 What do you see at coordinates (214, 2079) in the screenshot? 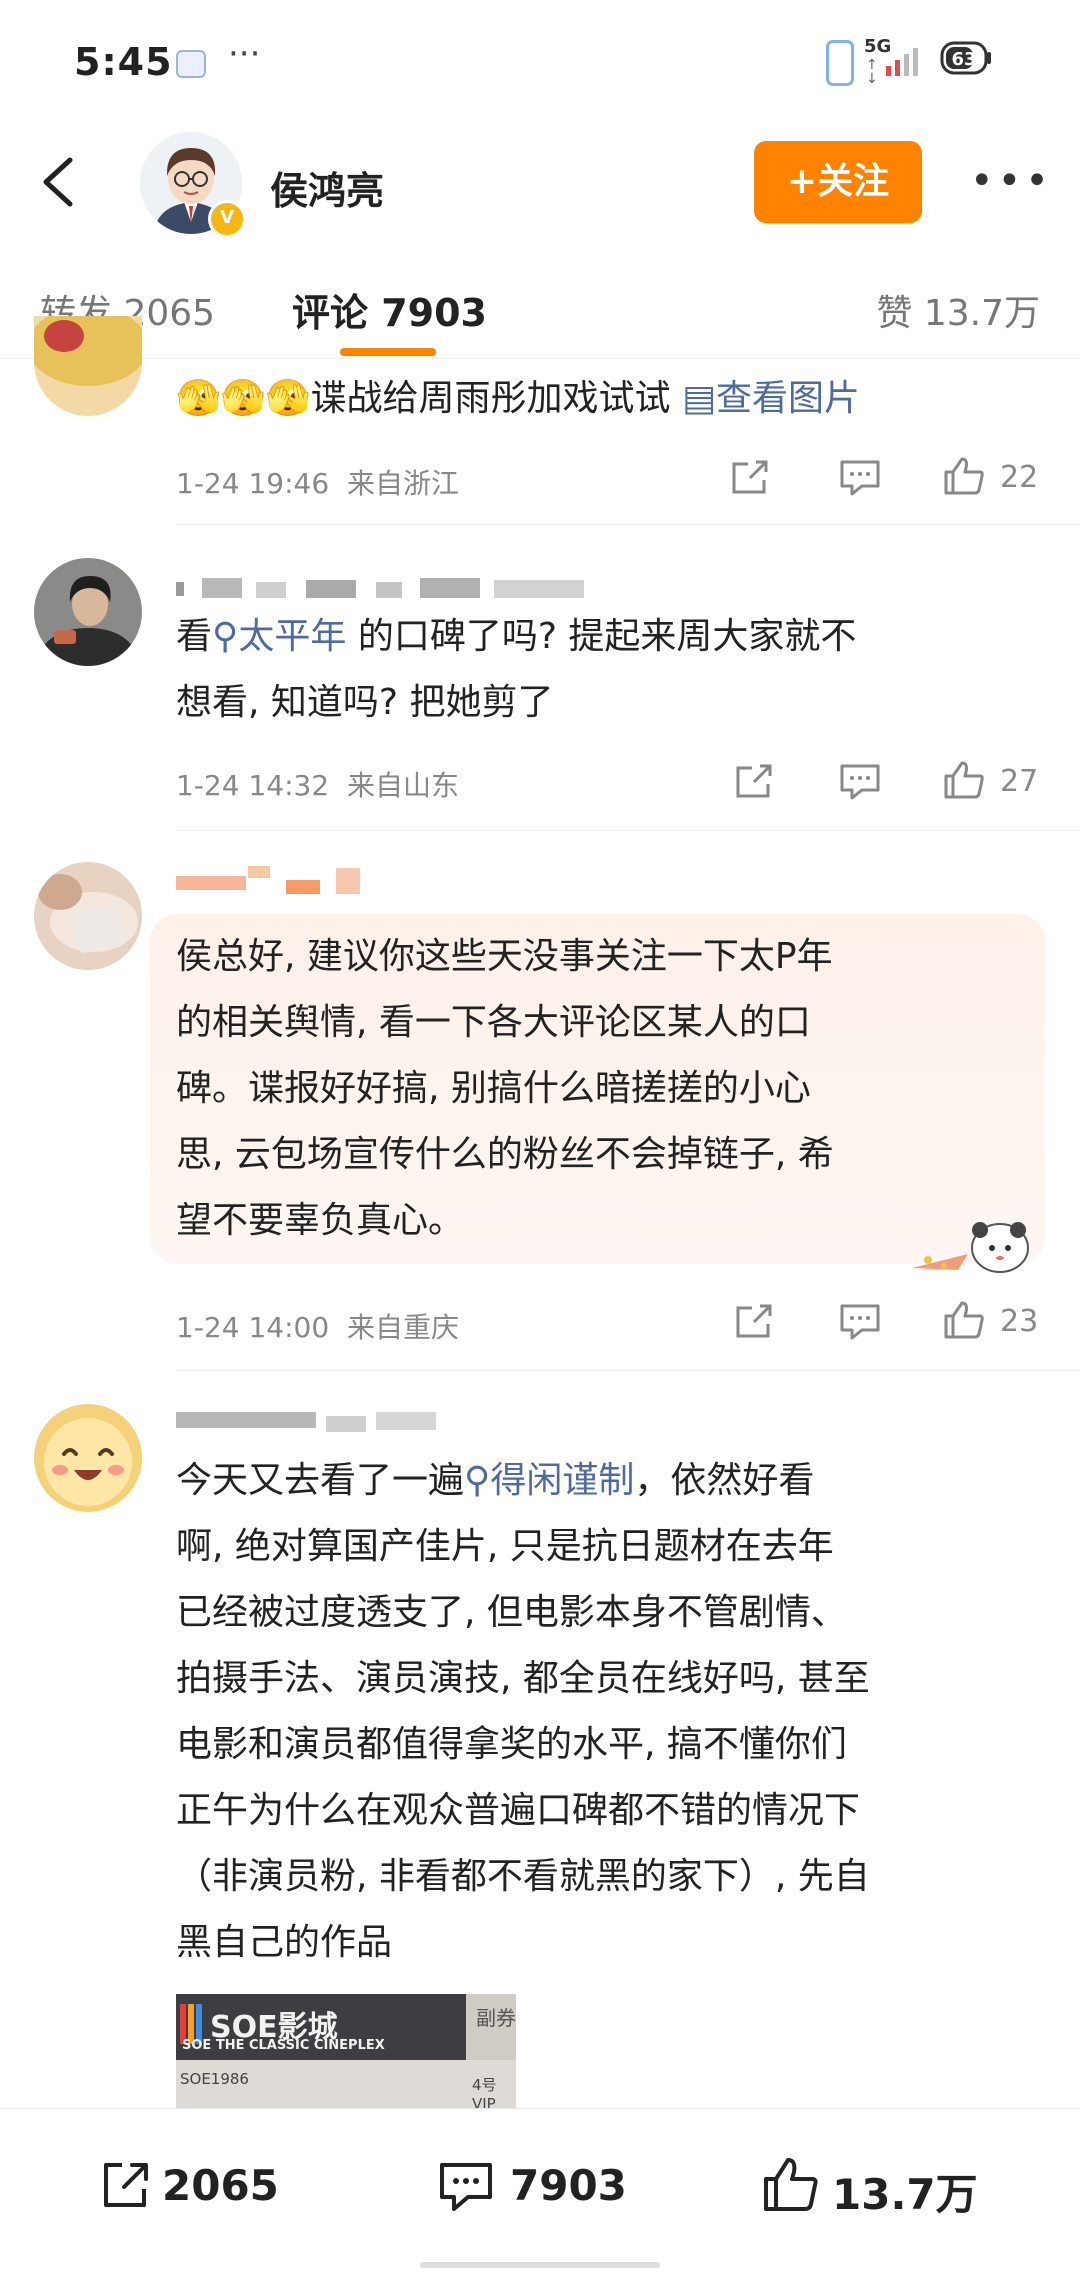
I see `ticket-code: SOE1986` at bounding box center [214, 2079].